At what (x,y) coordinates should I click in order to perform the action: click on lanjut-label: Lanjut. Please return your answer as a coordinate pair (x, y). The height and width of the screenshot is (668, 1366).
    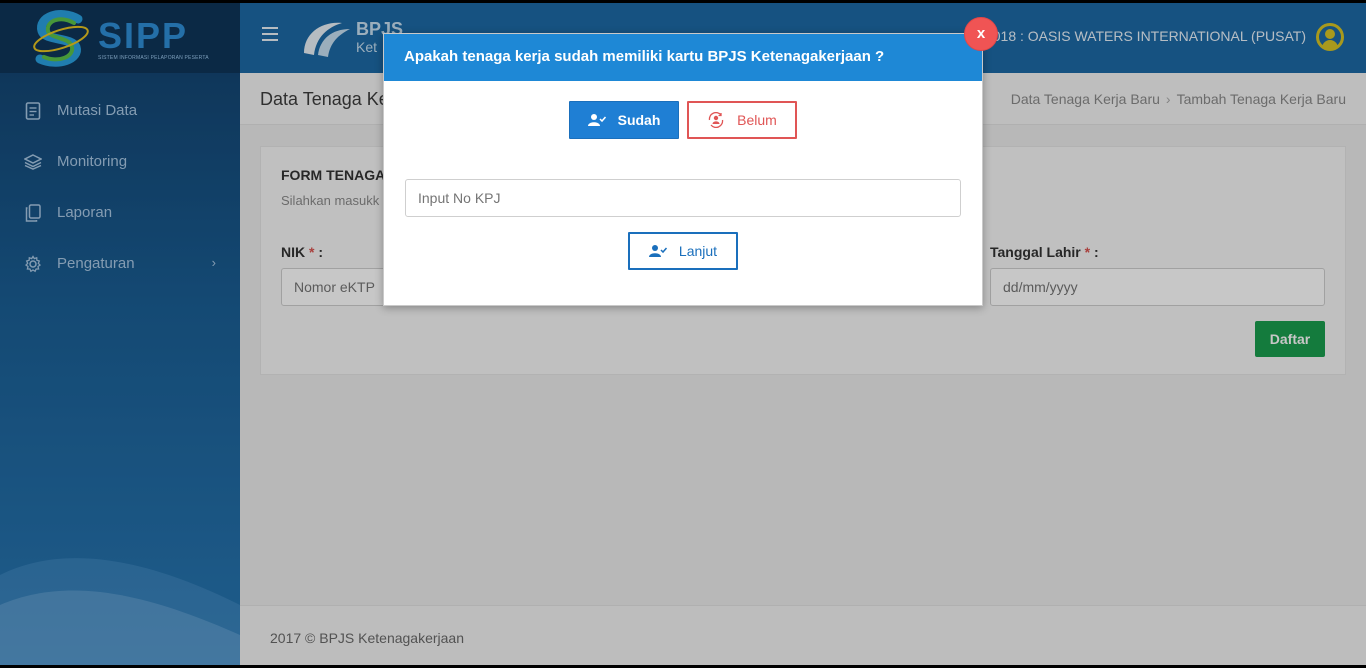
    Looking at the image, I should click on (698, 251).